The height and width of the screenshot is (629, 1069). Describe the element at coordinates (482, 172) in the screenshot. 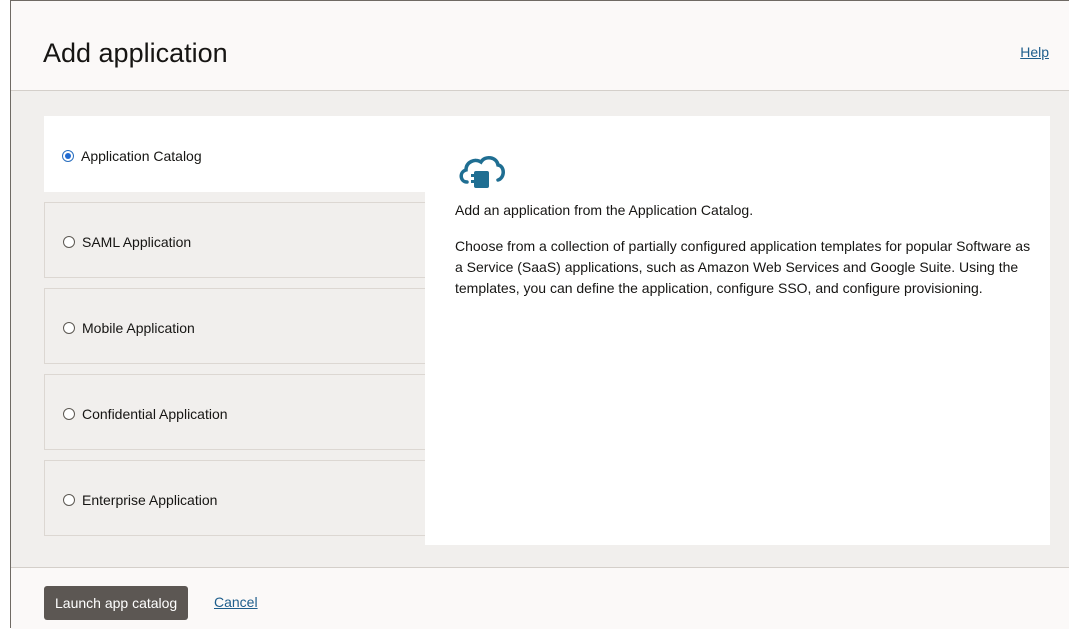

I see `cloud-app-icon` at that location.